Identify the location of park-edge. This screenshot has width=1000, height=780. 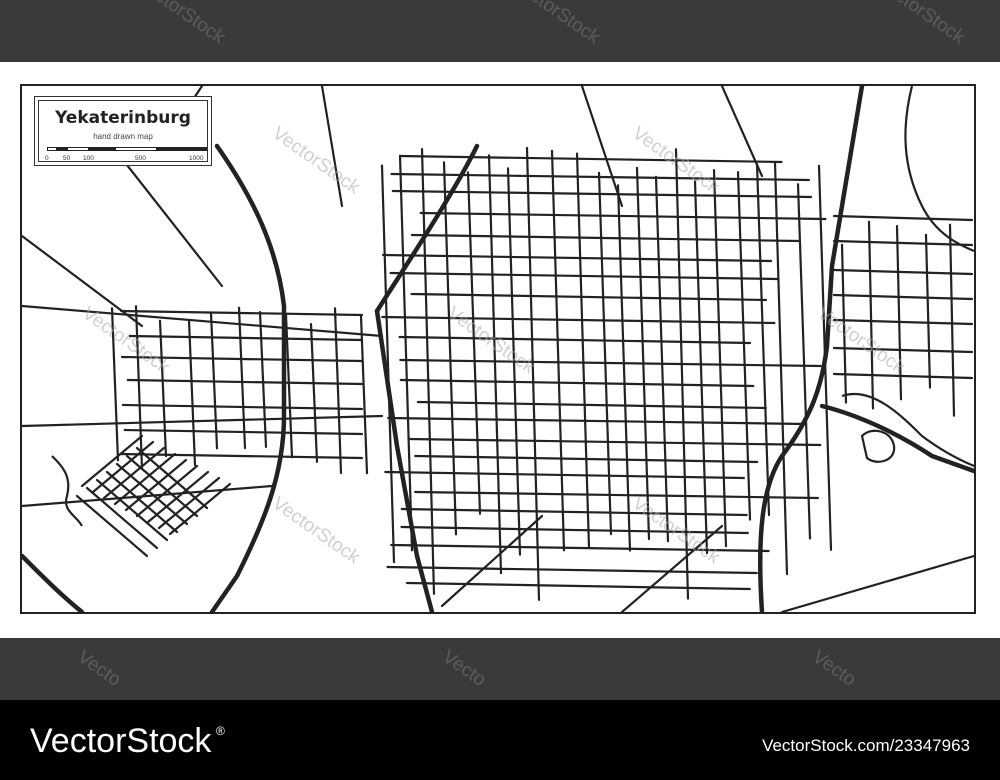
(67, 491).